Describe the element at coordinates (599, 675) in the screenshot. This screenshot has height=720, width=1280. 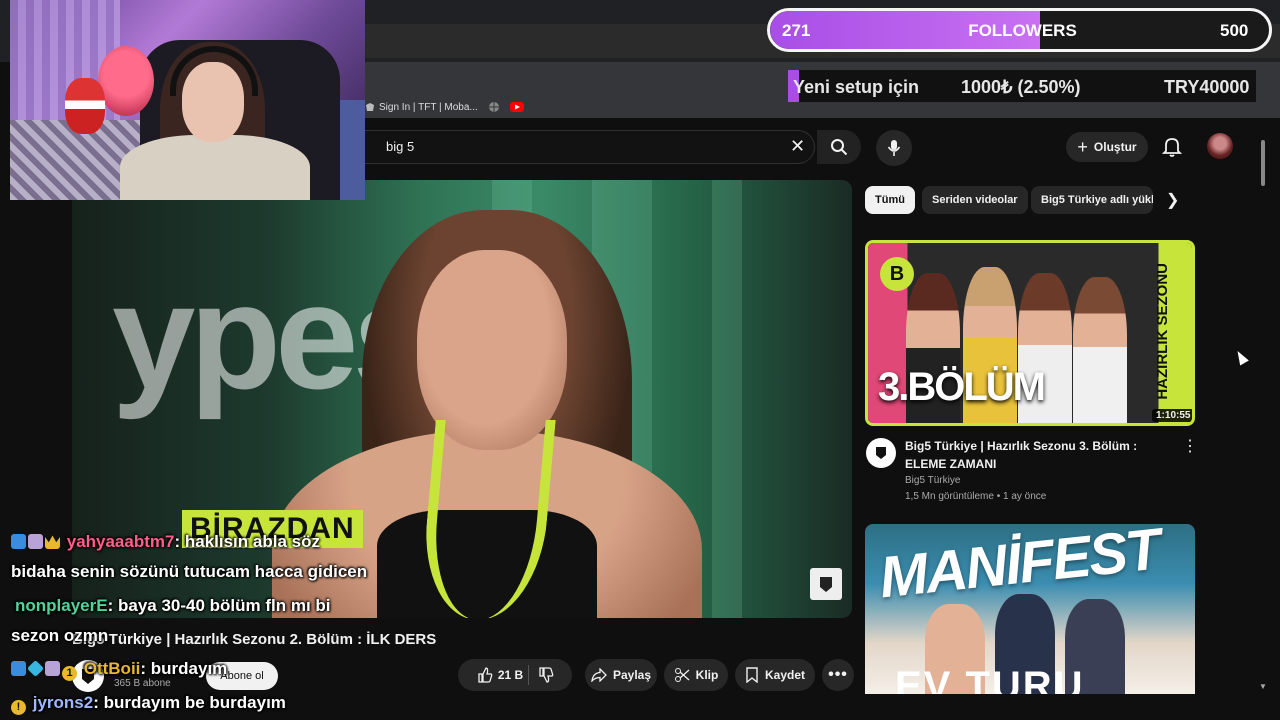
I see `share-icon` at that location.